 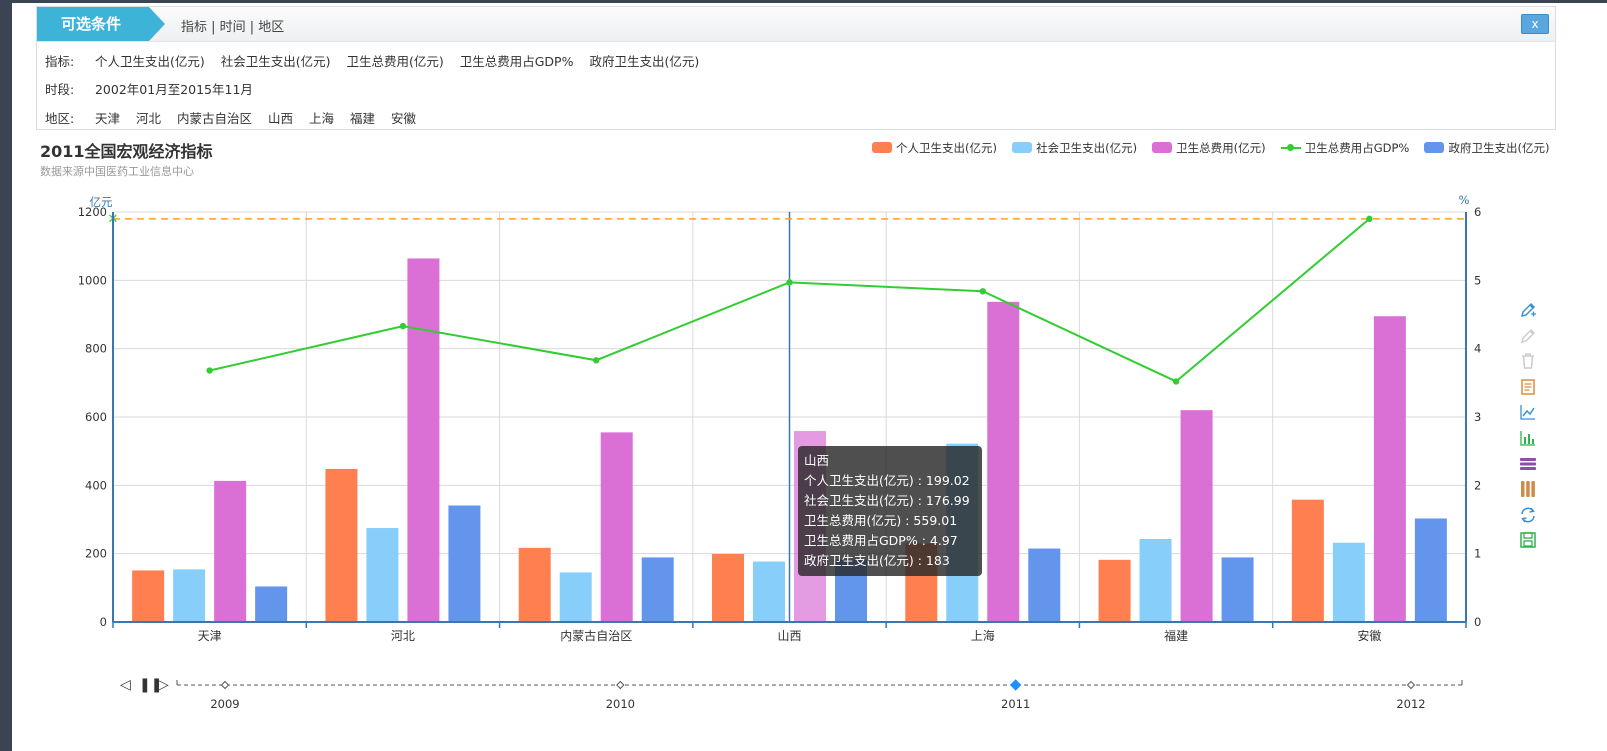 What do you see at coordinates (1477, 349) in the screenshot?
I see `y-right-tick-label: 4` at bounding box center [1477, 349].